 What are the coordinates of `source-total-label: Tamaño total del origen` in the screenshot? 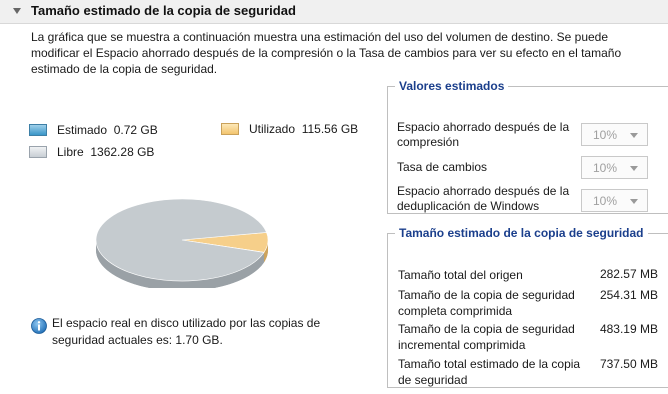 It's located at (460, 275).